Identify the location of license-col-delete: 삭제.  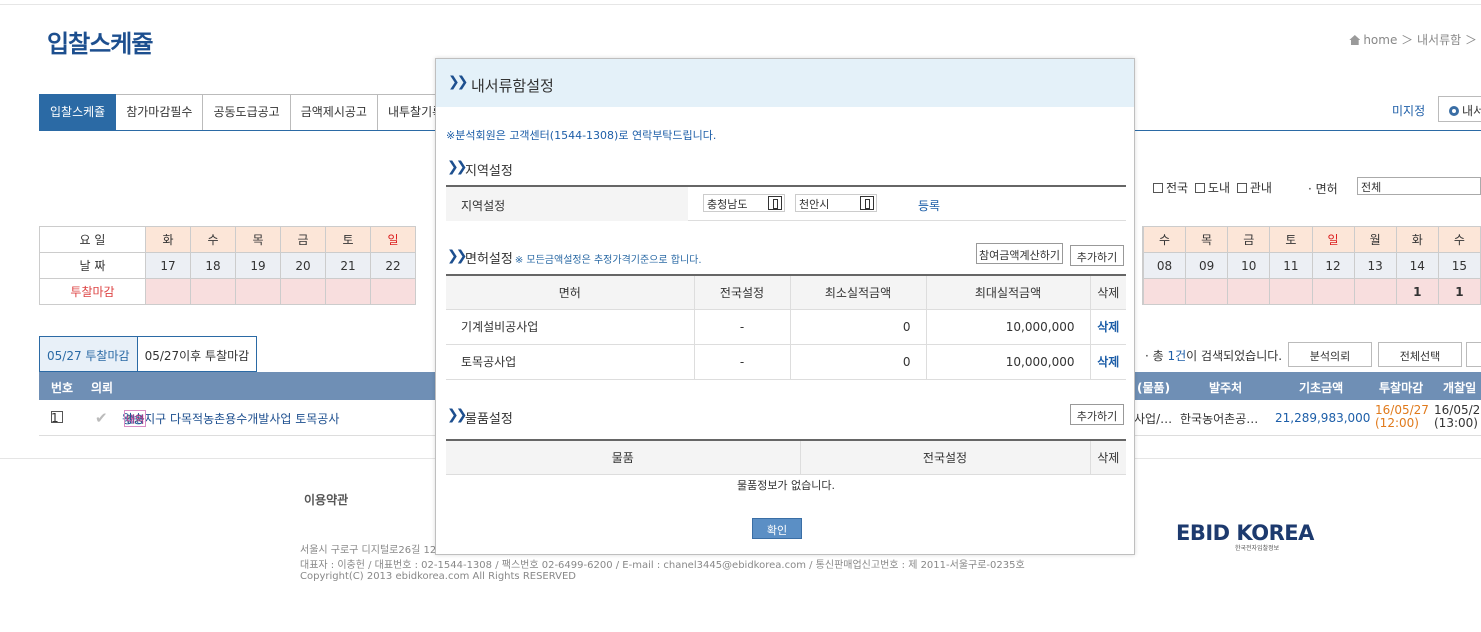
(1108, 293).